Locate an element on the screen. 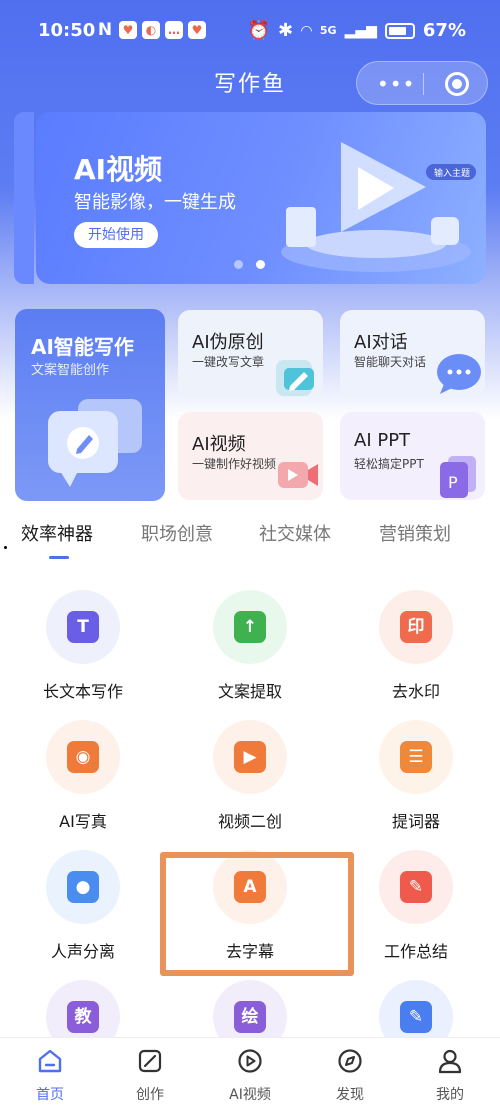  tool-item: ✎ 工作总结 is located at coordinates (416, 906).